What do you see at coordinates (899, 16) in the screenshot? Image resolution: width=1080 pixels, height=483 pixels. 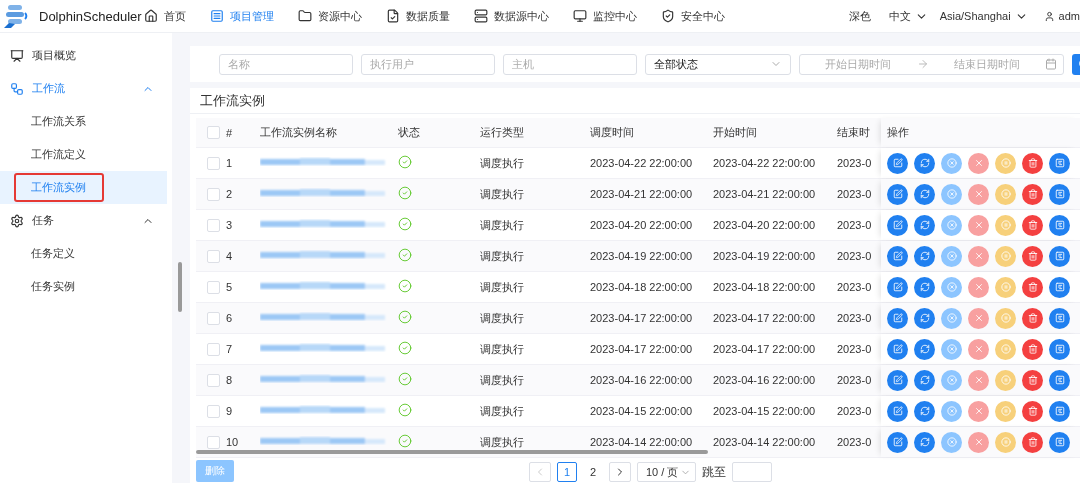 I see `language-select: 中文` at bounding box center [899, 16].